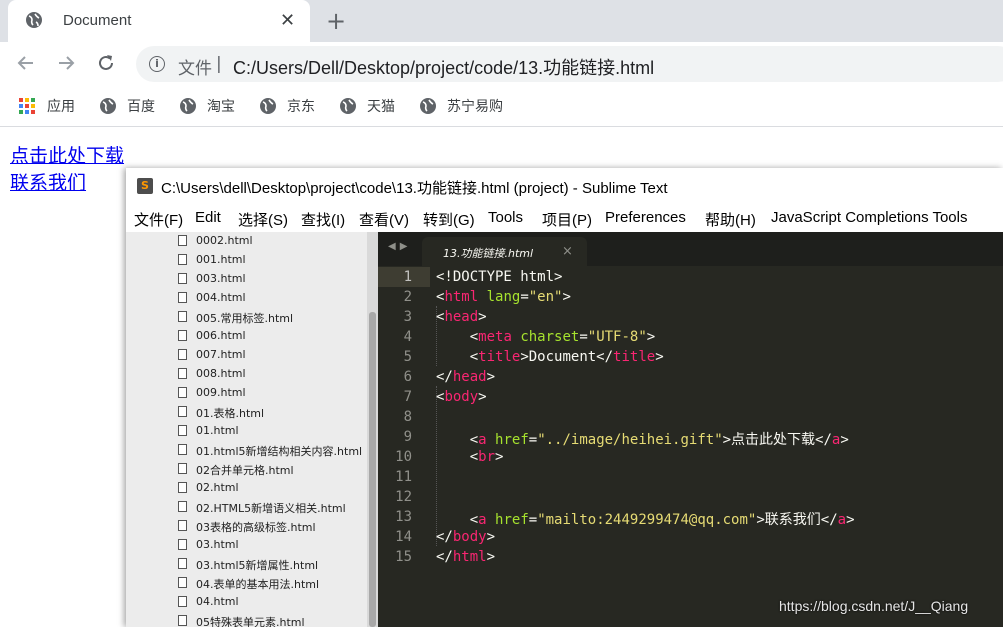 This screenshot has height=627, width=1003. I want to click on code-line: <body>, so click(461, 397).